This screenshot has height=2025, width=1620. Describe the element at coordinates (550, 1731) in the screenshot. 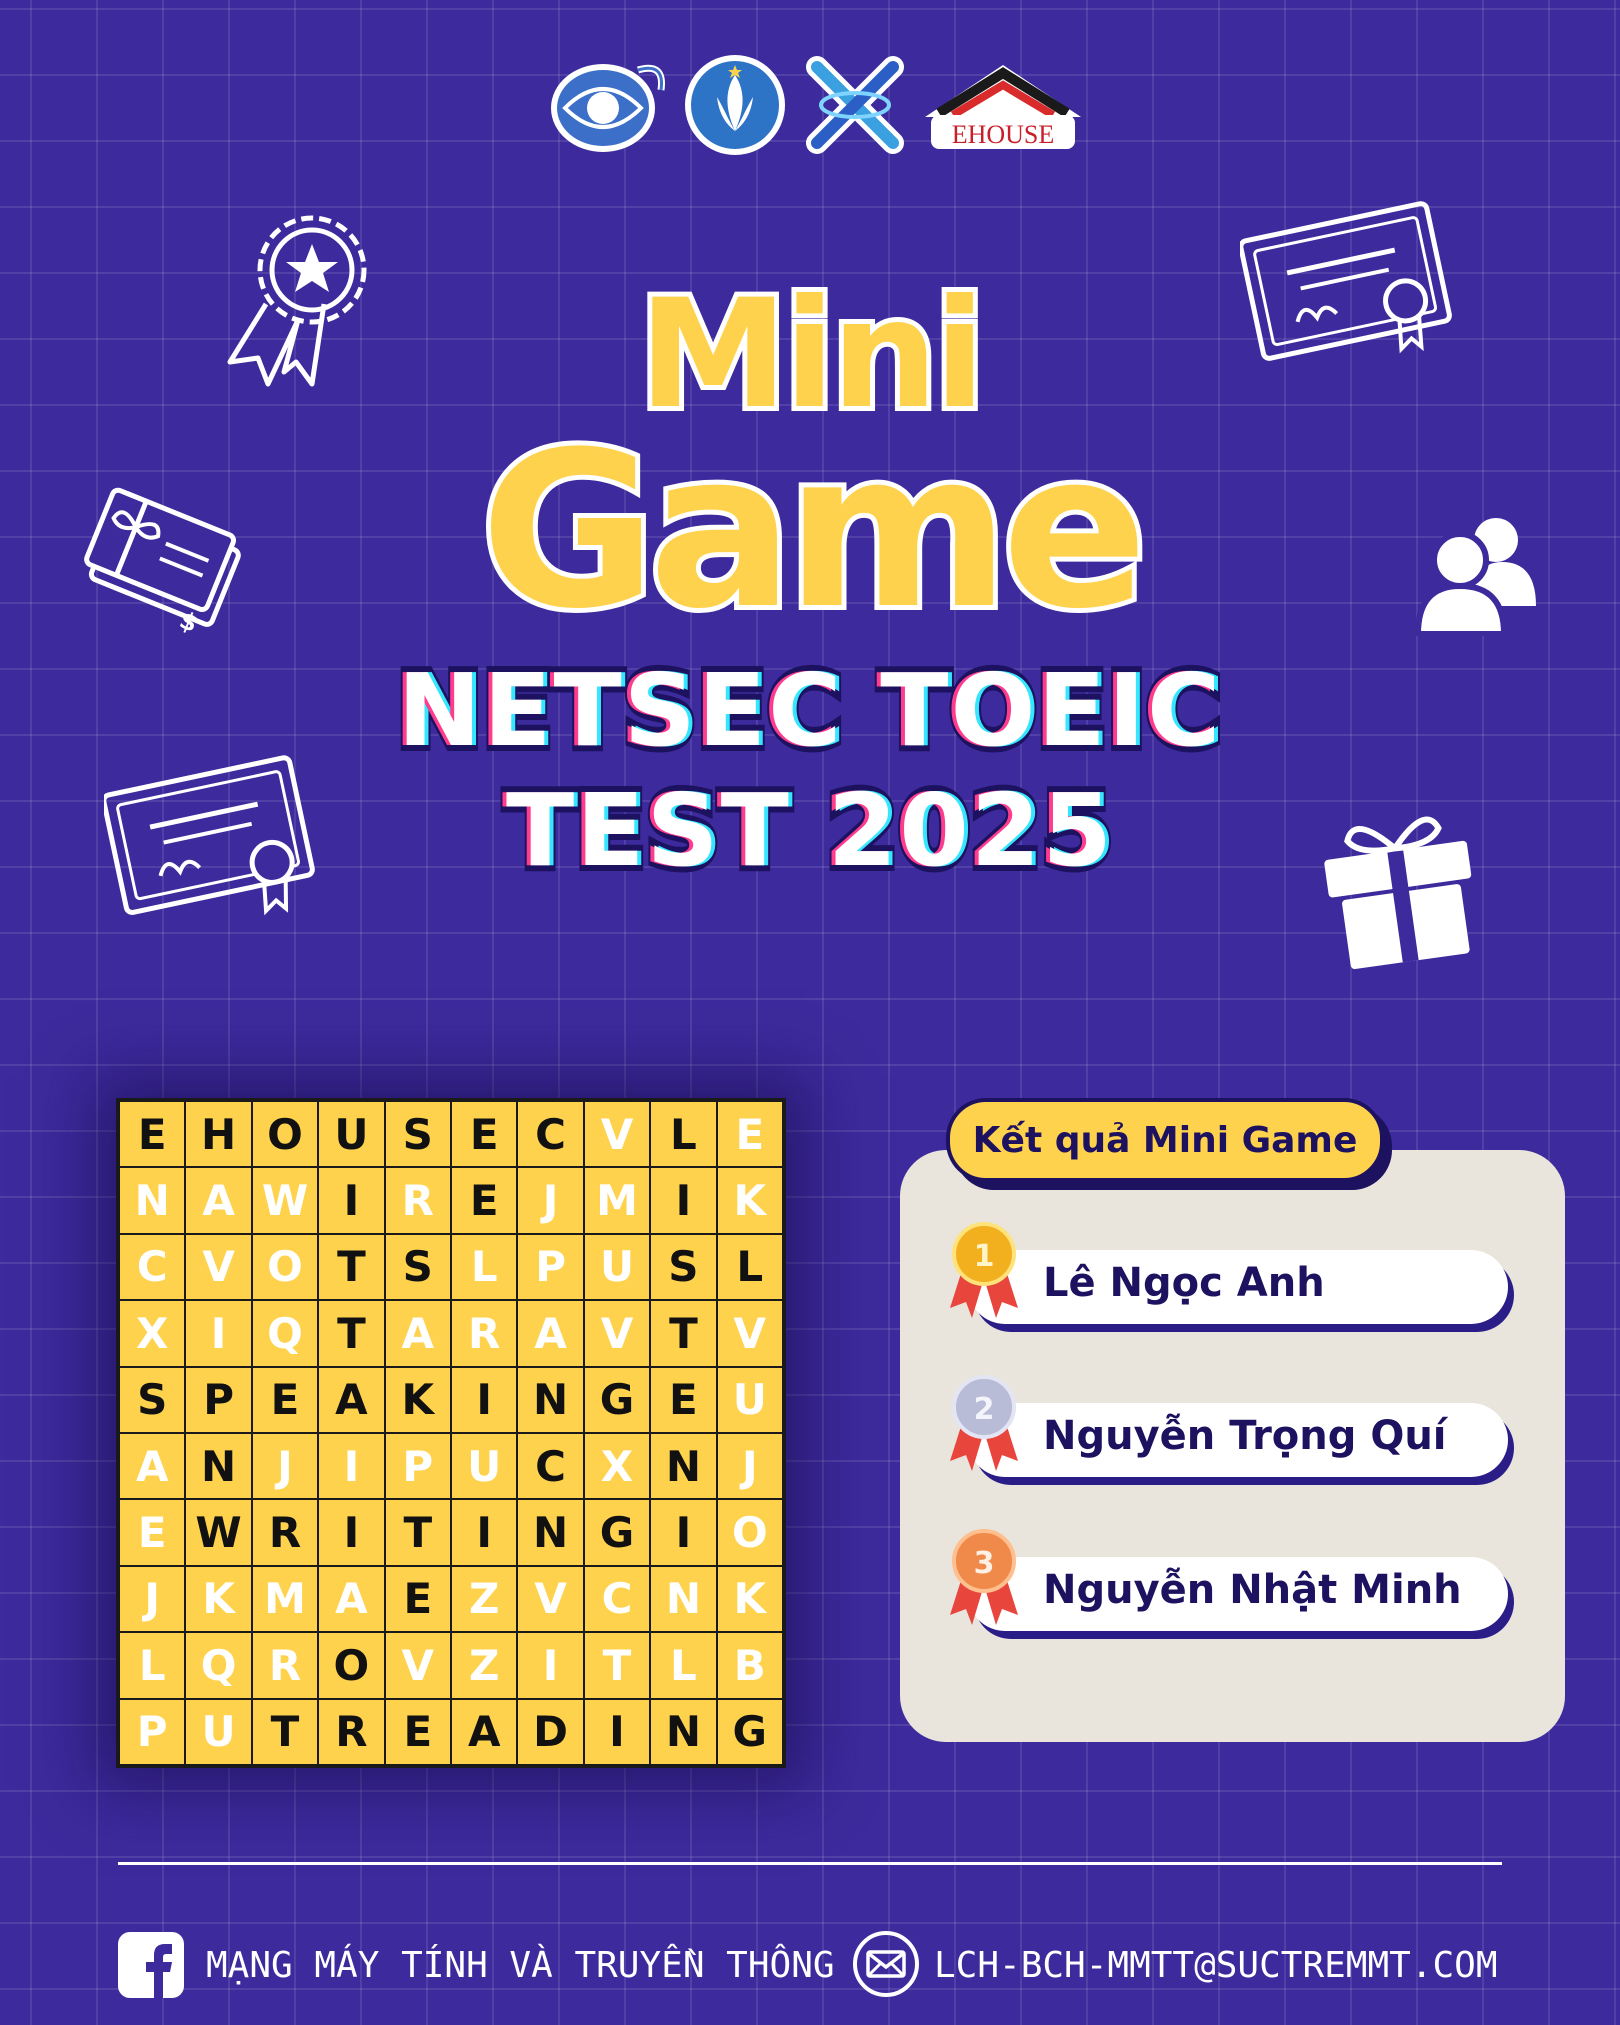

I see `grid-cell: D` at that location.